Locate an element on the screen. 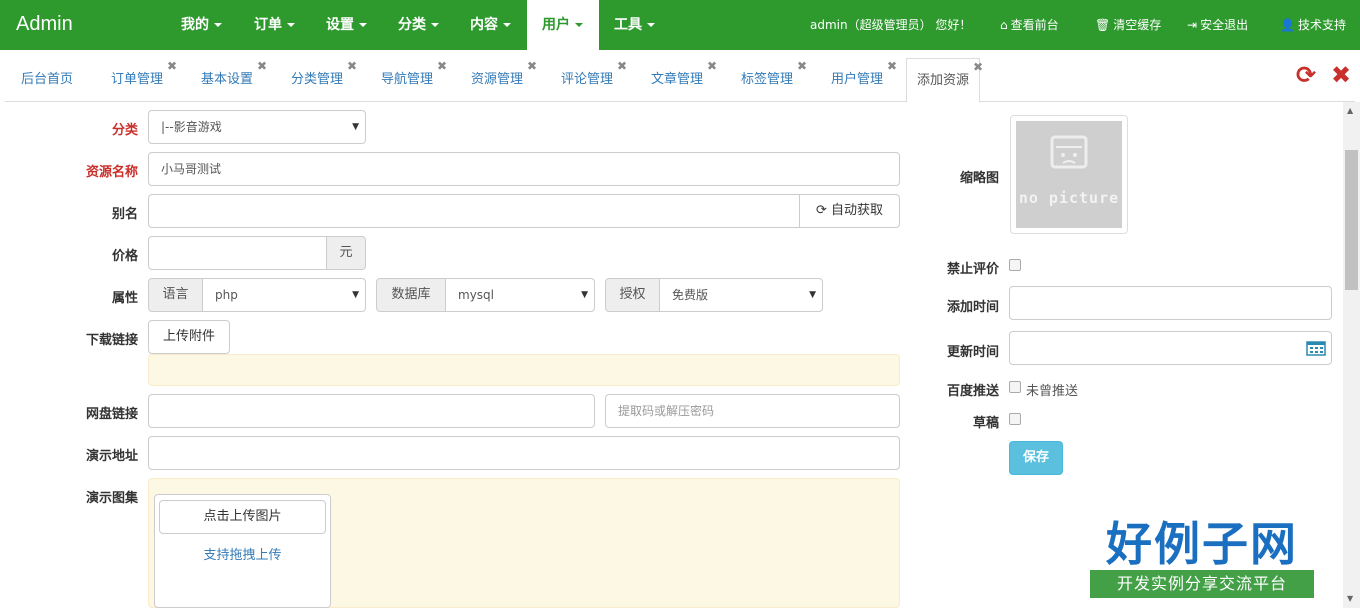 Image resolution: width=1360 pixels, height=608 pixels. price-unit: 元 is located at coordinates (346, 253).